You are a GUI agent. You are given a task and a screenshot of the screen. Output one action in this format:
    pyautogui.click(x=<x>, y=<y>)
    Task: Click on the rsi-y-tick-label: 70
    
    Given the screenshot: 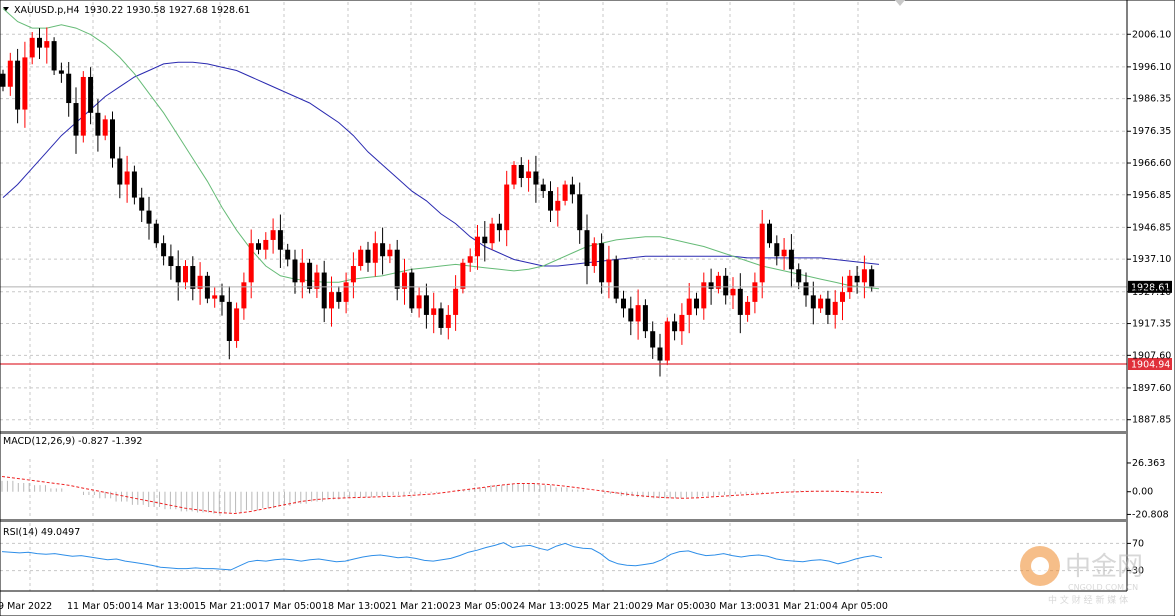 What is the action you would take?
    pyautogui.click(x=1138, y=543)
    